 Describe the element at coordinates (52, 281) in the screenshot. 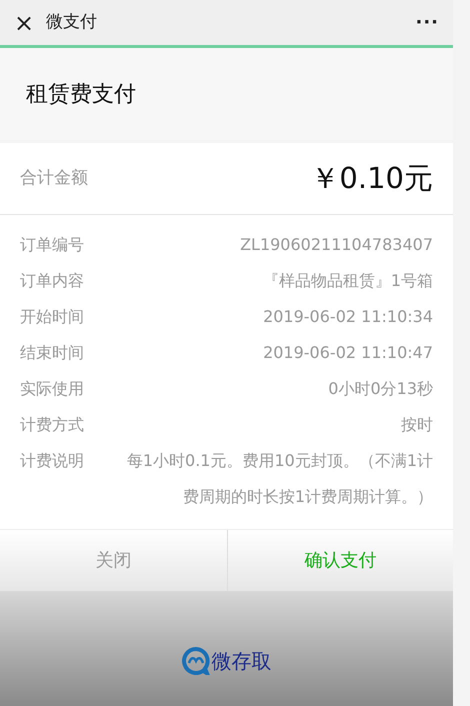

I see `detail-label: 订单内容` at that location.